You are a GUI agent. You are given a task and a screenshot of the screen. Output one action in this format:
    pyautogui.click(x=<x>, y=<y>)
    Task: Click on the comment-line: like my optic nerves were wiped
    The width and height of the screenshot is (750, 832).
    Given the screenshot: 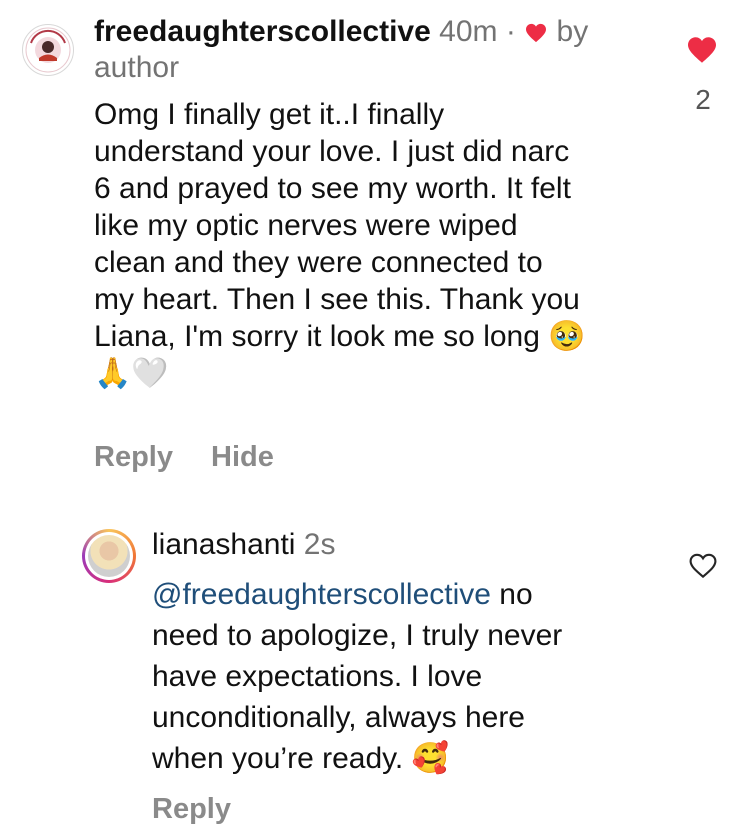 What is the action you would take?
    pyautogui.click(x=306, y=225)
    